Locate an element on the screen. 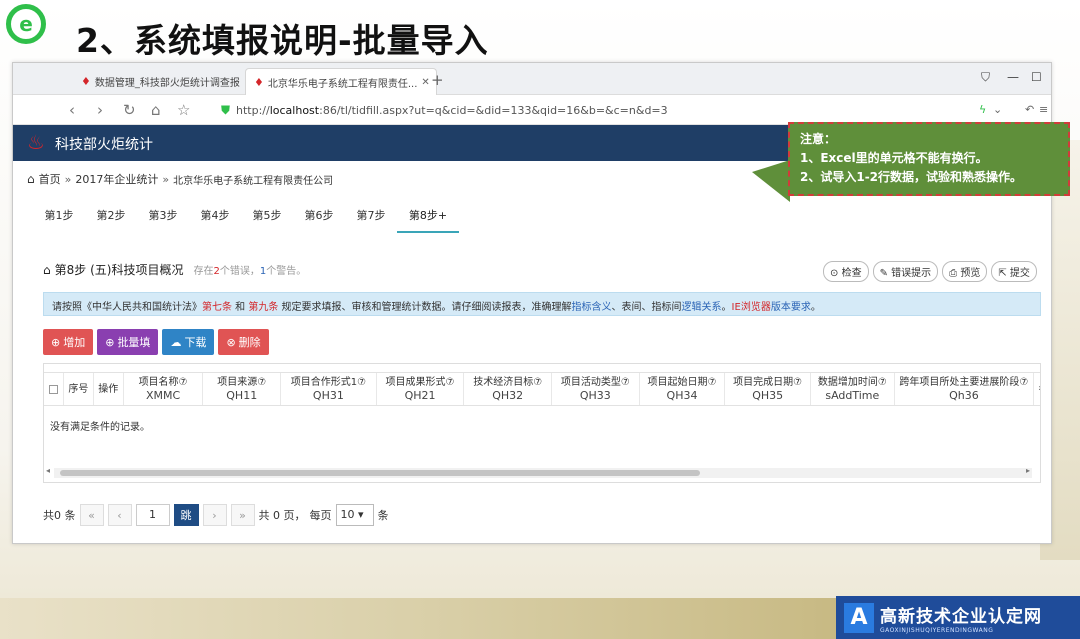  step-tabs: 第1步 第2步 第3步 第4步 第5步 第6步 第7步 第8步+ is located at coordinates (246, 220).